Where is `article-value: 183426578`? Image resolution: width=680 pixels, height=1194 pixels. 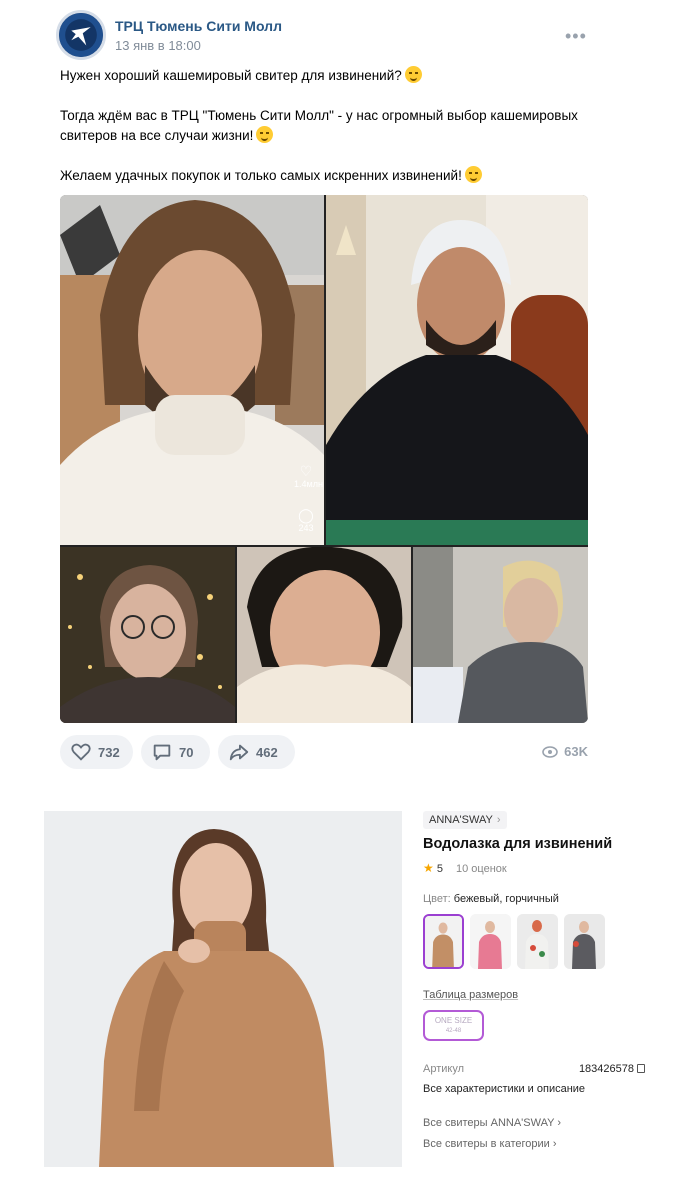 article-value: 183426578 is located at coordinates (606, 1069).